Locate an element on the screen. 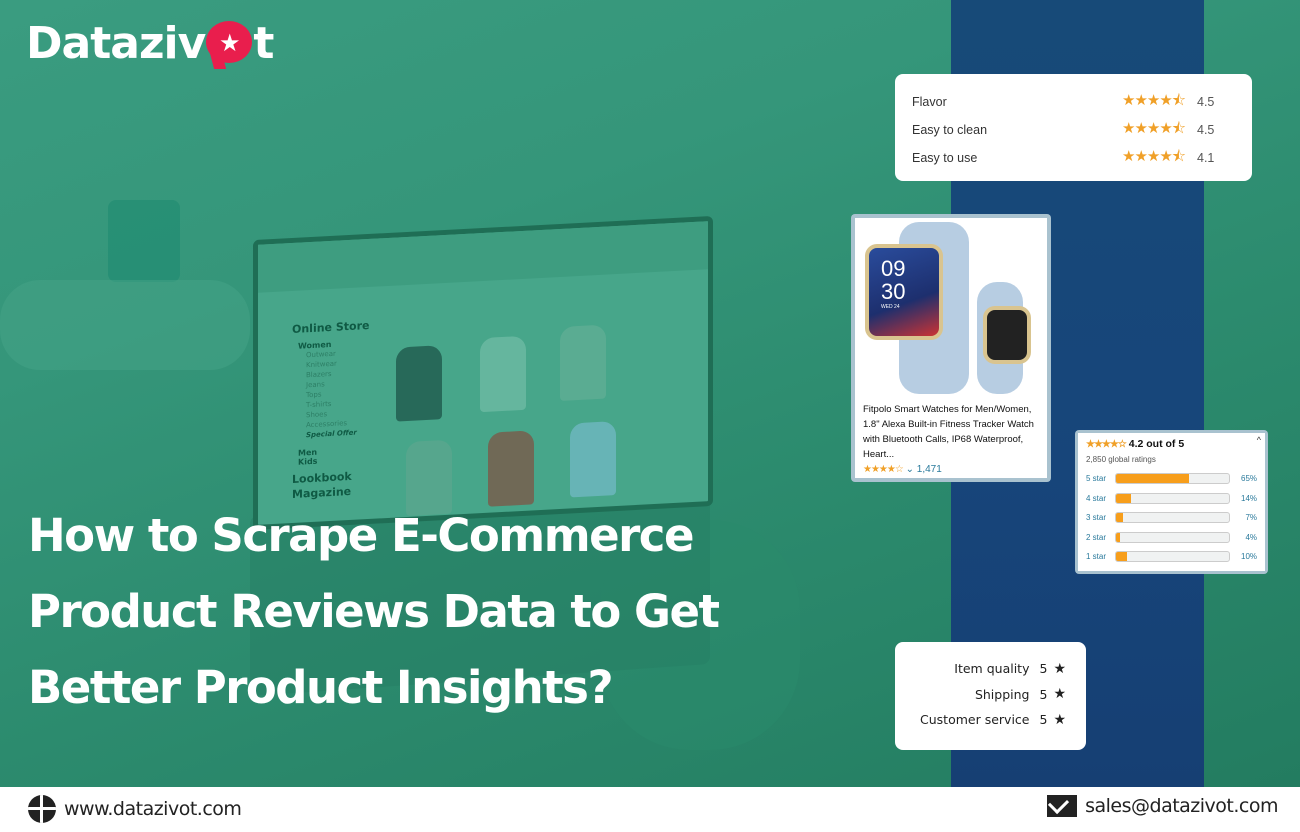 The width and height of the screenshot is (1300, 832). histogram-percent: 14% is located at coordinates (1249, 498).